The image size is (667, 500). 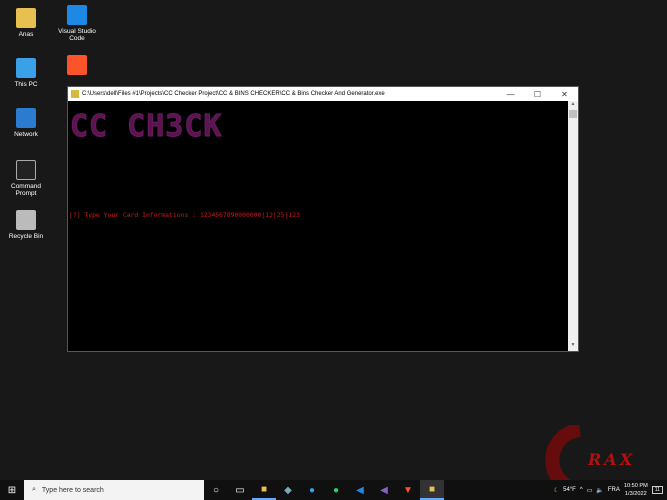 I want to click on ascii-banner: CC CH3CK, so click(x=146, y=127).